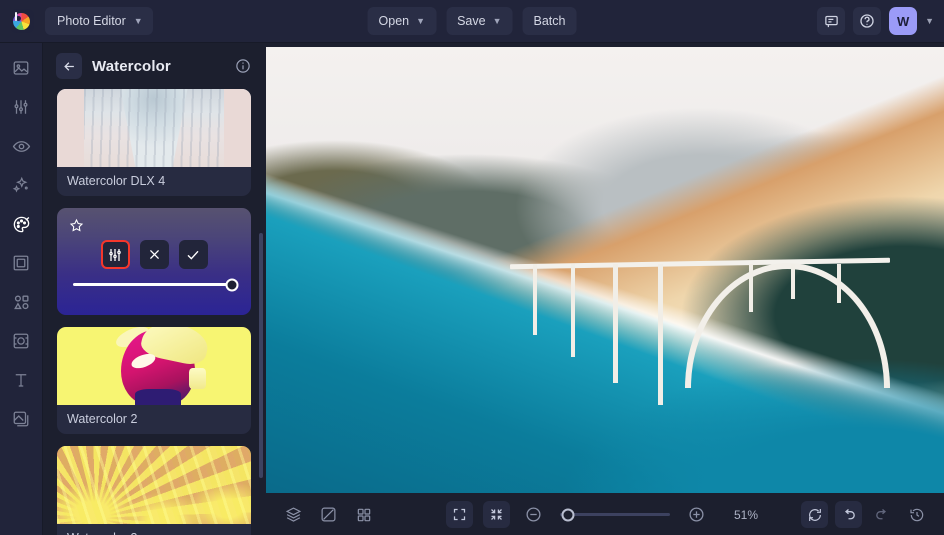 The height and width of the screenshot is (535, 944). Describe the element at coordinates (232, 284) in the screenshot. I see `slider-handle` at that location.